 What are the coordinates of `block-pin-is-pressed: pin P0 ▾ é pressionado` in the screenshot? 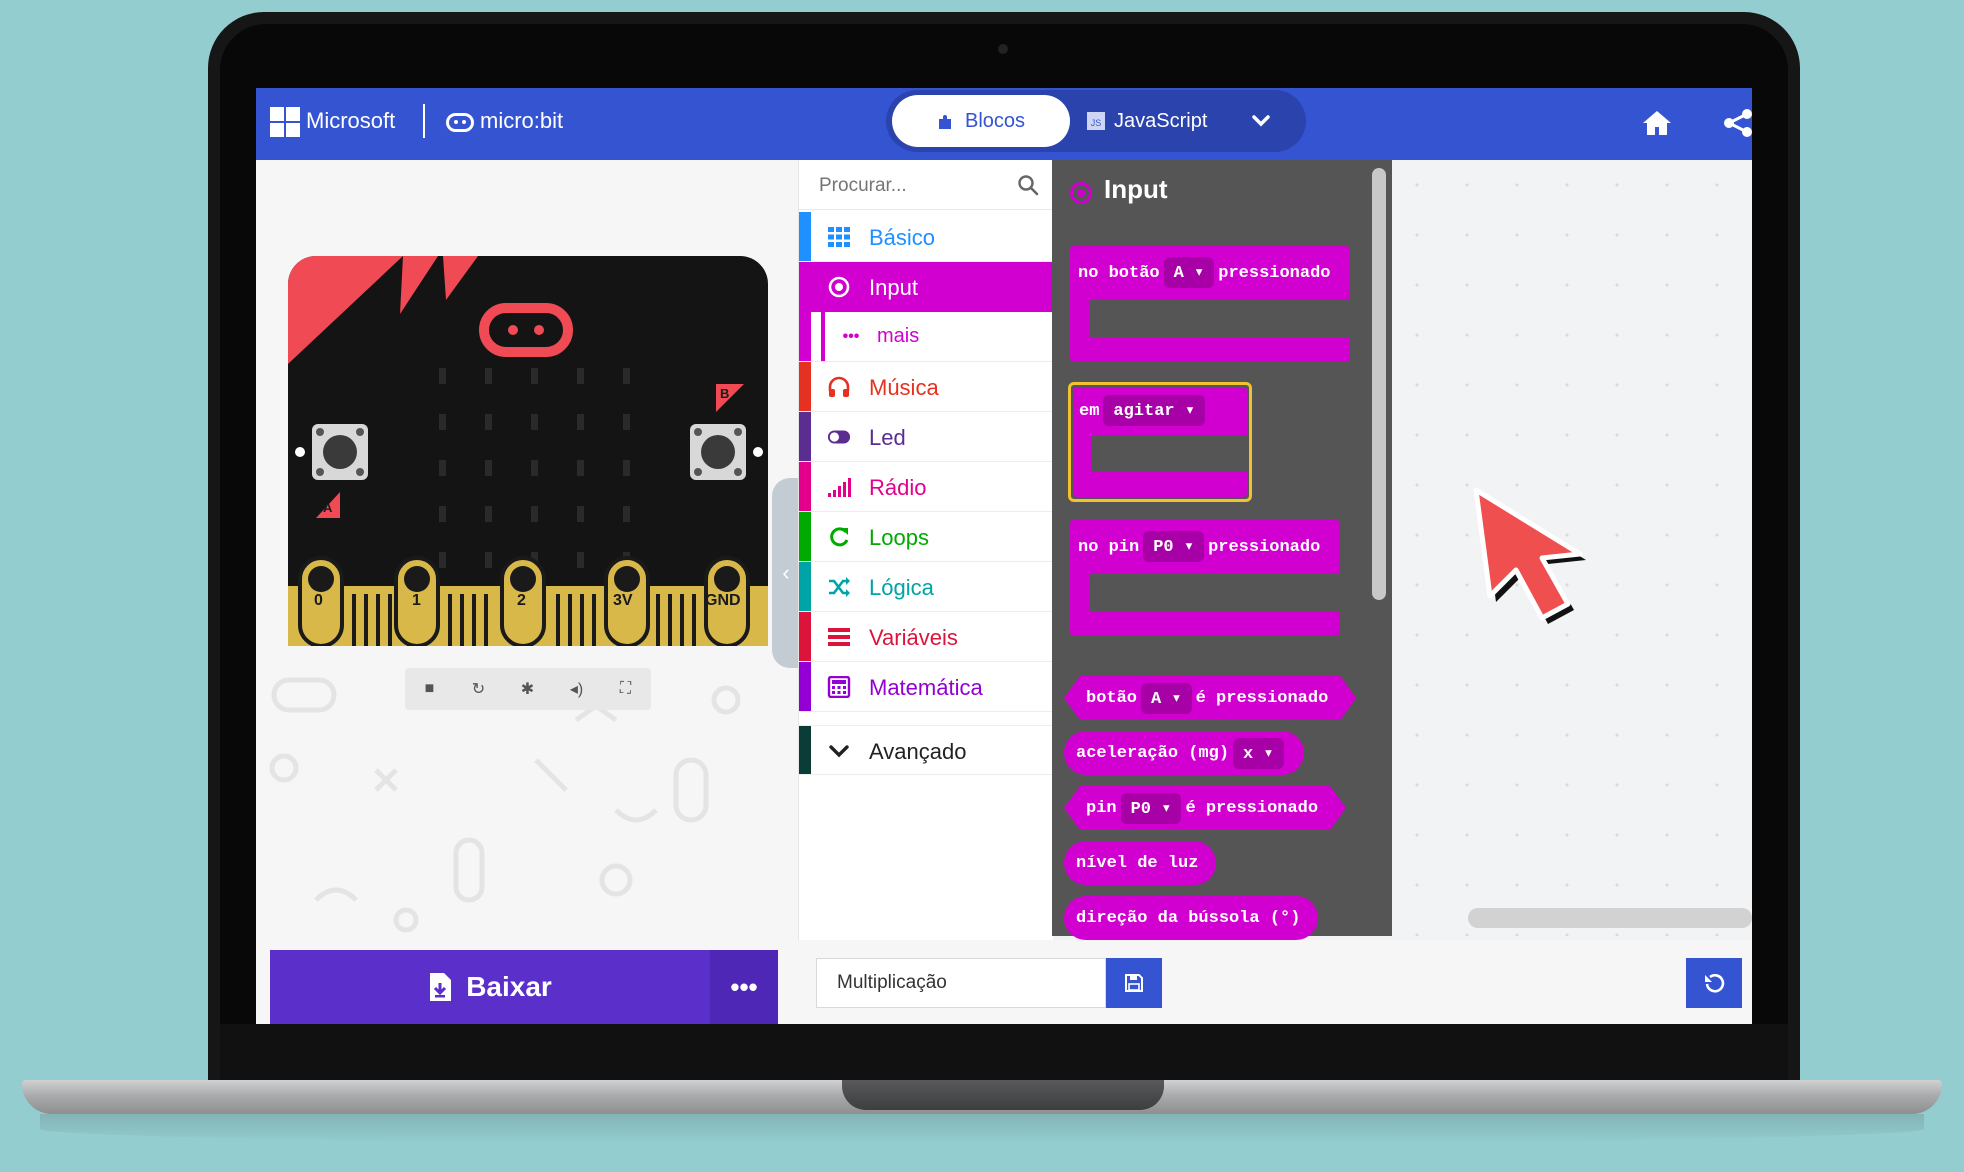 It's located at (1205, 808).